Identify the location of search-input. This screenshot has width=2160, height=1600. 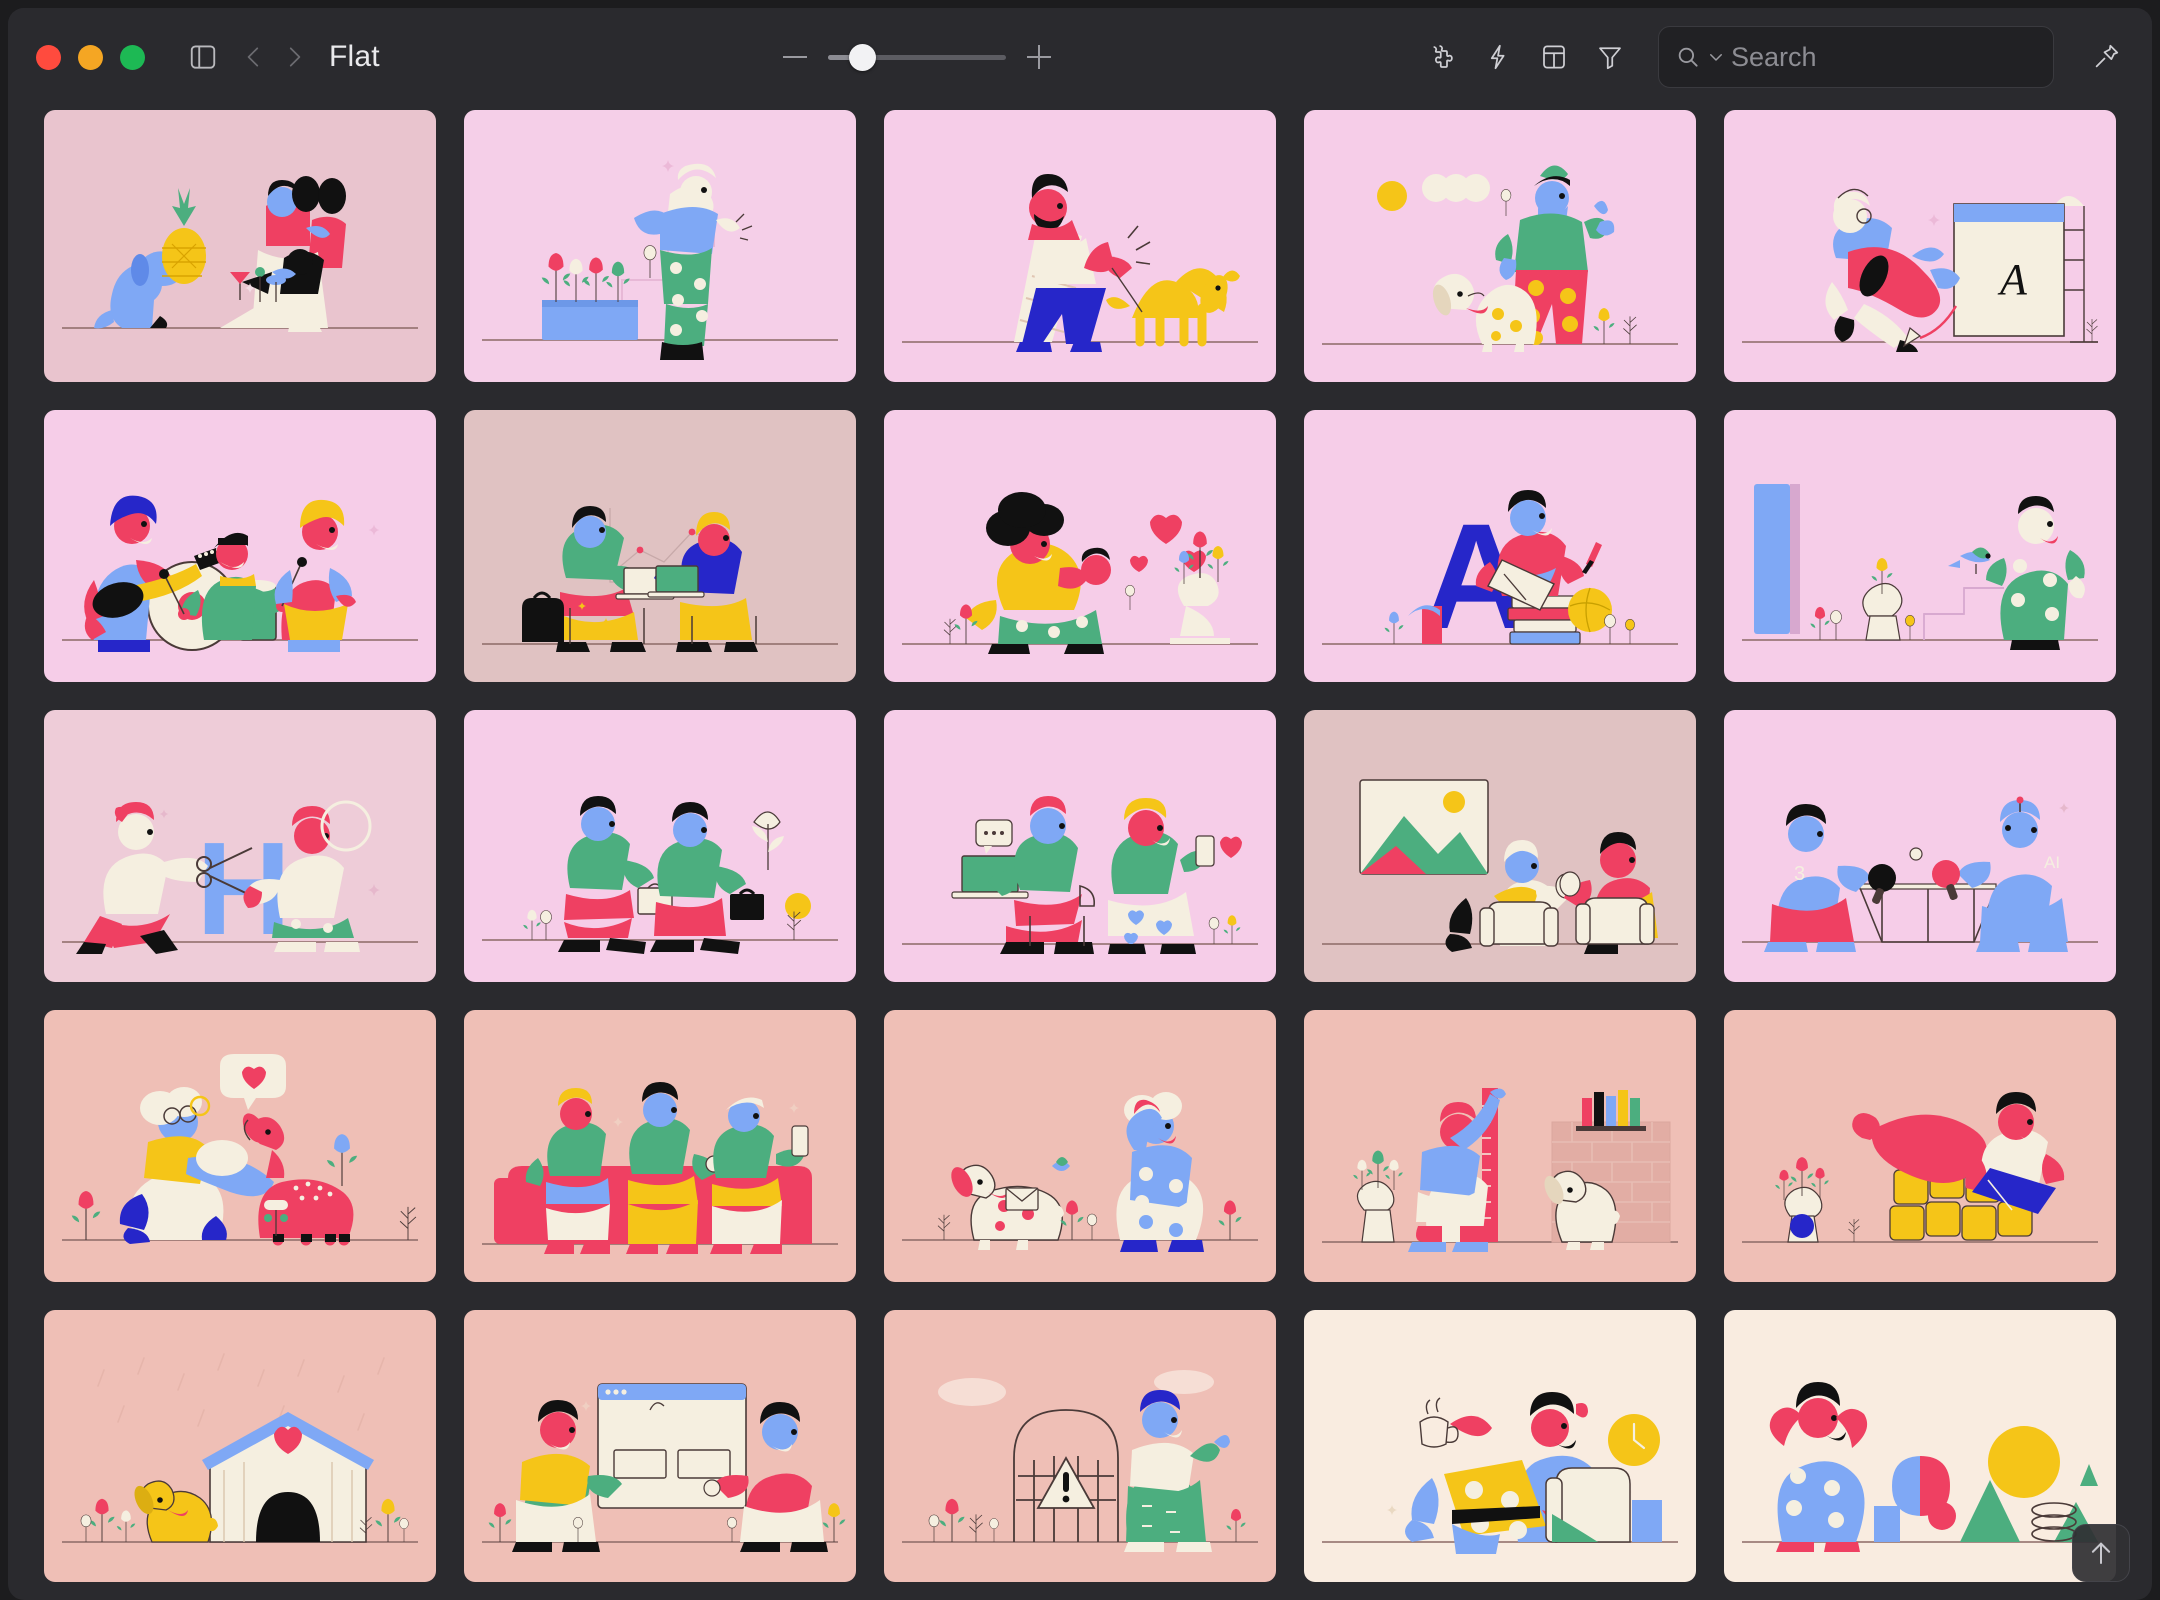
(1908, 57).